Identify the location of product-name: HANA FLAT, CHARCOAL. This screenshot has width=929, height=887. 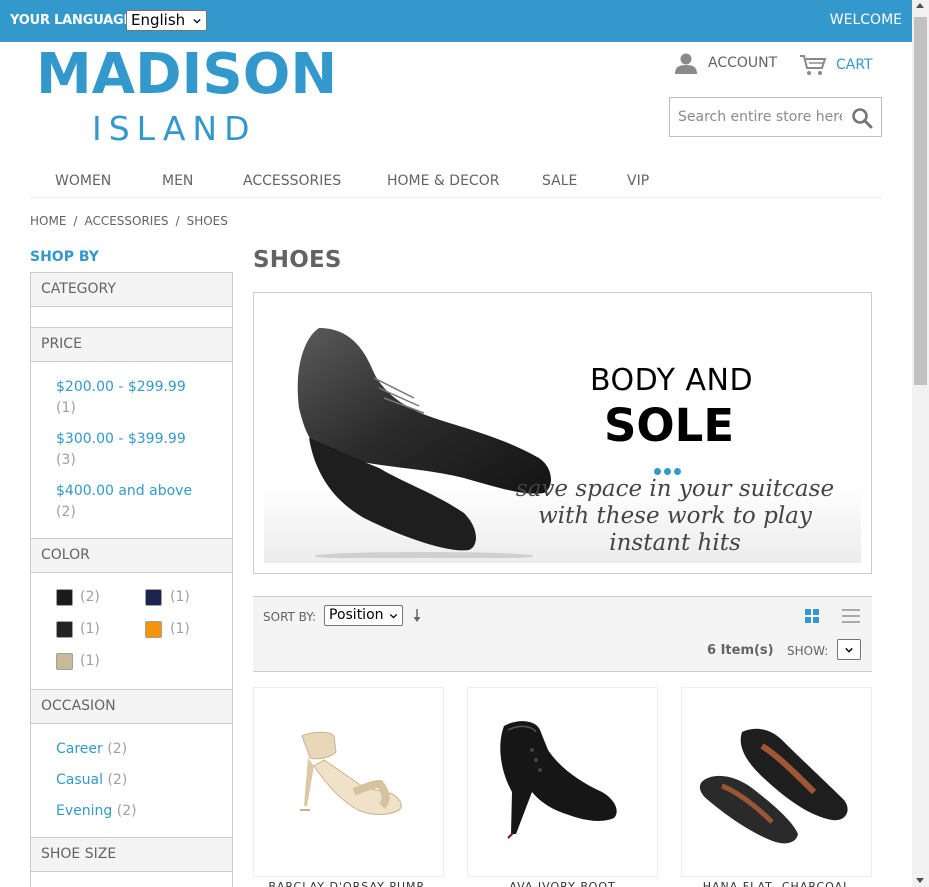
(776, 883).